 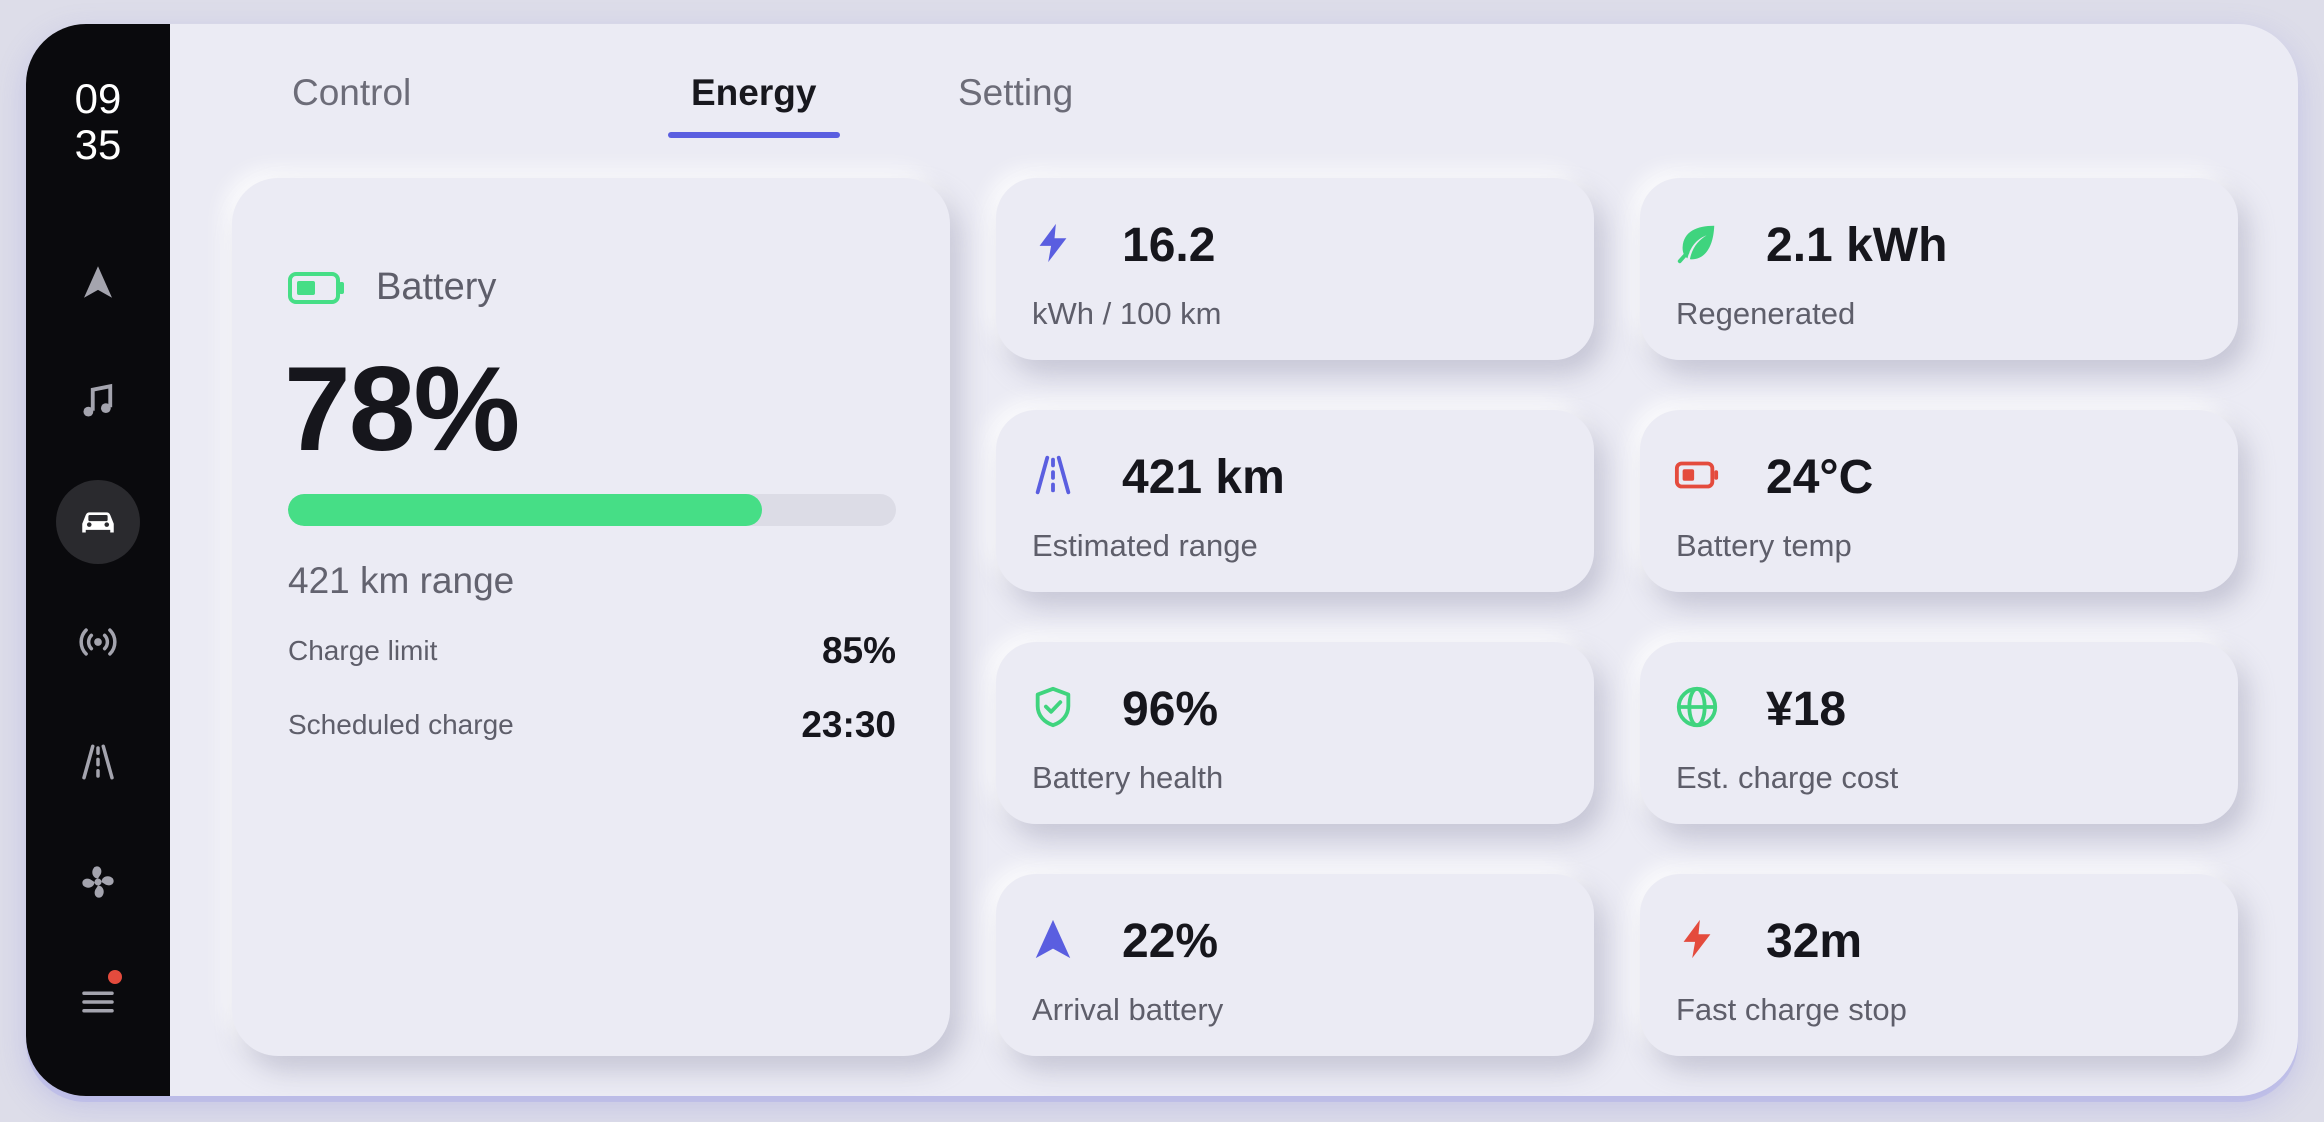 What do you see at coordinates (1295, 965) in the screenshot?
I see `stat-card-arrival-battery: 22% Arrival battery` at bounding box center [1295, 965].